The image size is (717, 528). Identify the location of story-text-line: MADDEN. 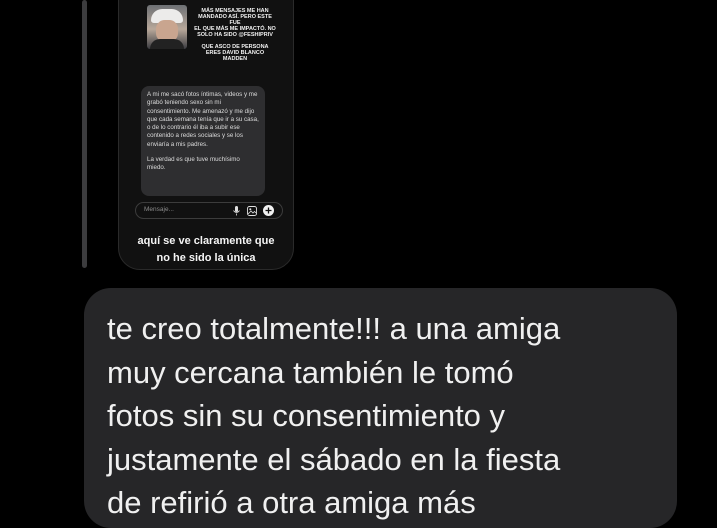
(235, 59).